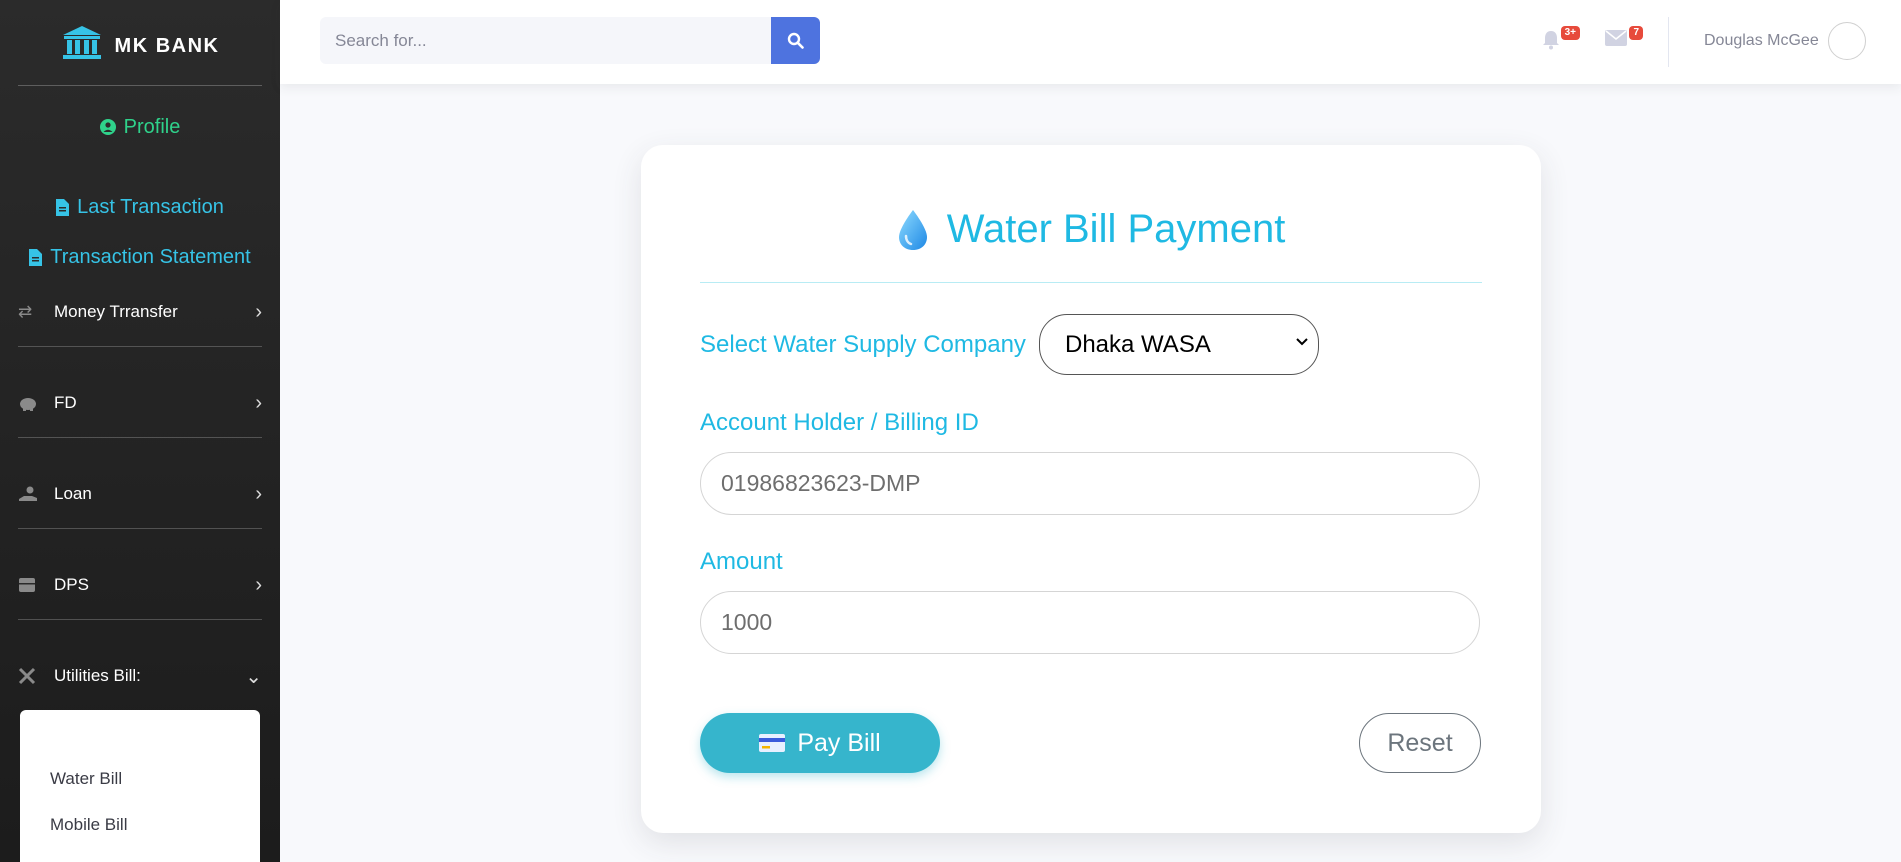  Describe the element at coordinates (25, 311) in the screenshot. I see `exchange-icon: ⇄` at that location.